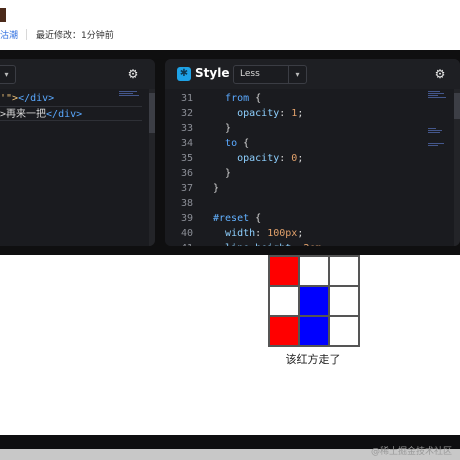  I want to click on line-number: 36, so click(186, 173).